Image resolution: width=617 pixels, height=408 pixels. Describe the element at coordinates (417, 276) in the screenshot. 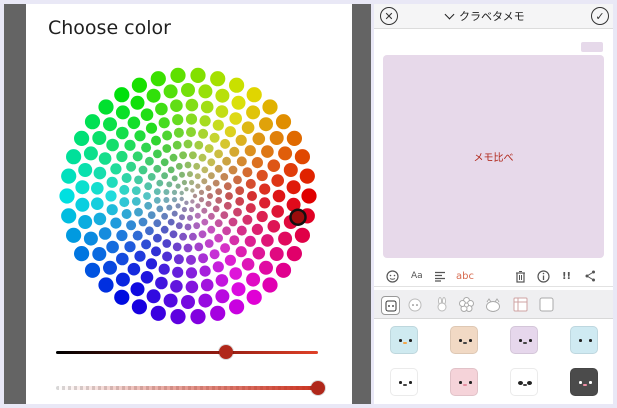

I see `font-size-button: Aa` at that location.